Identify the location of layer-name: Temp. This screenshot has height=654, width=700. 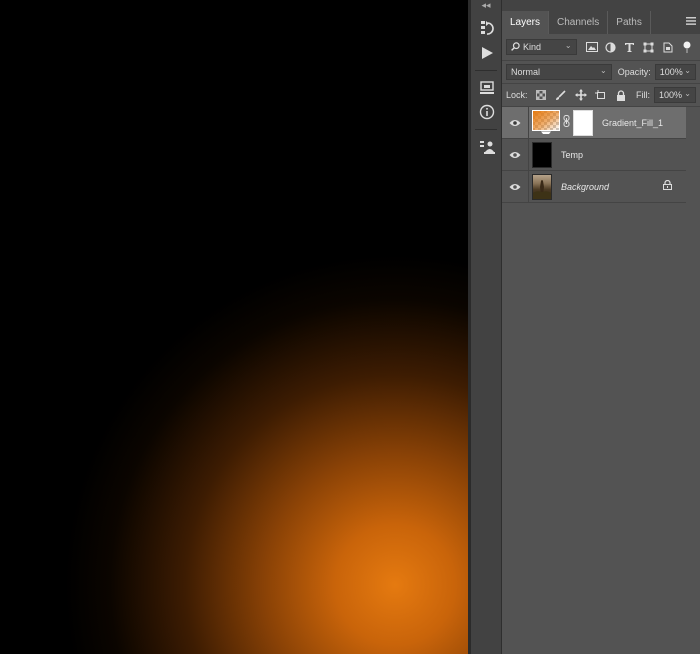
(572, 155).